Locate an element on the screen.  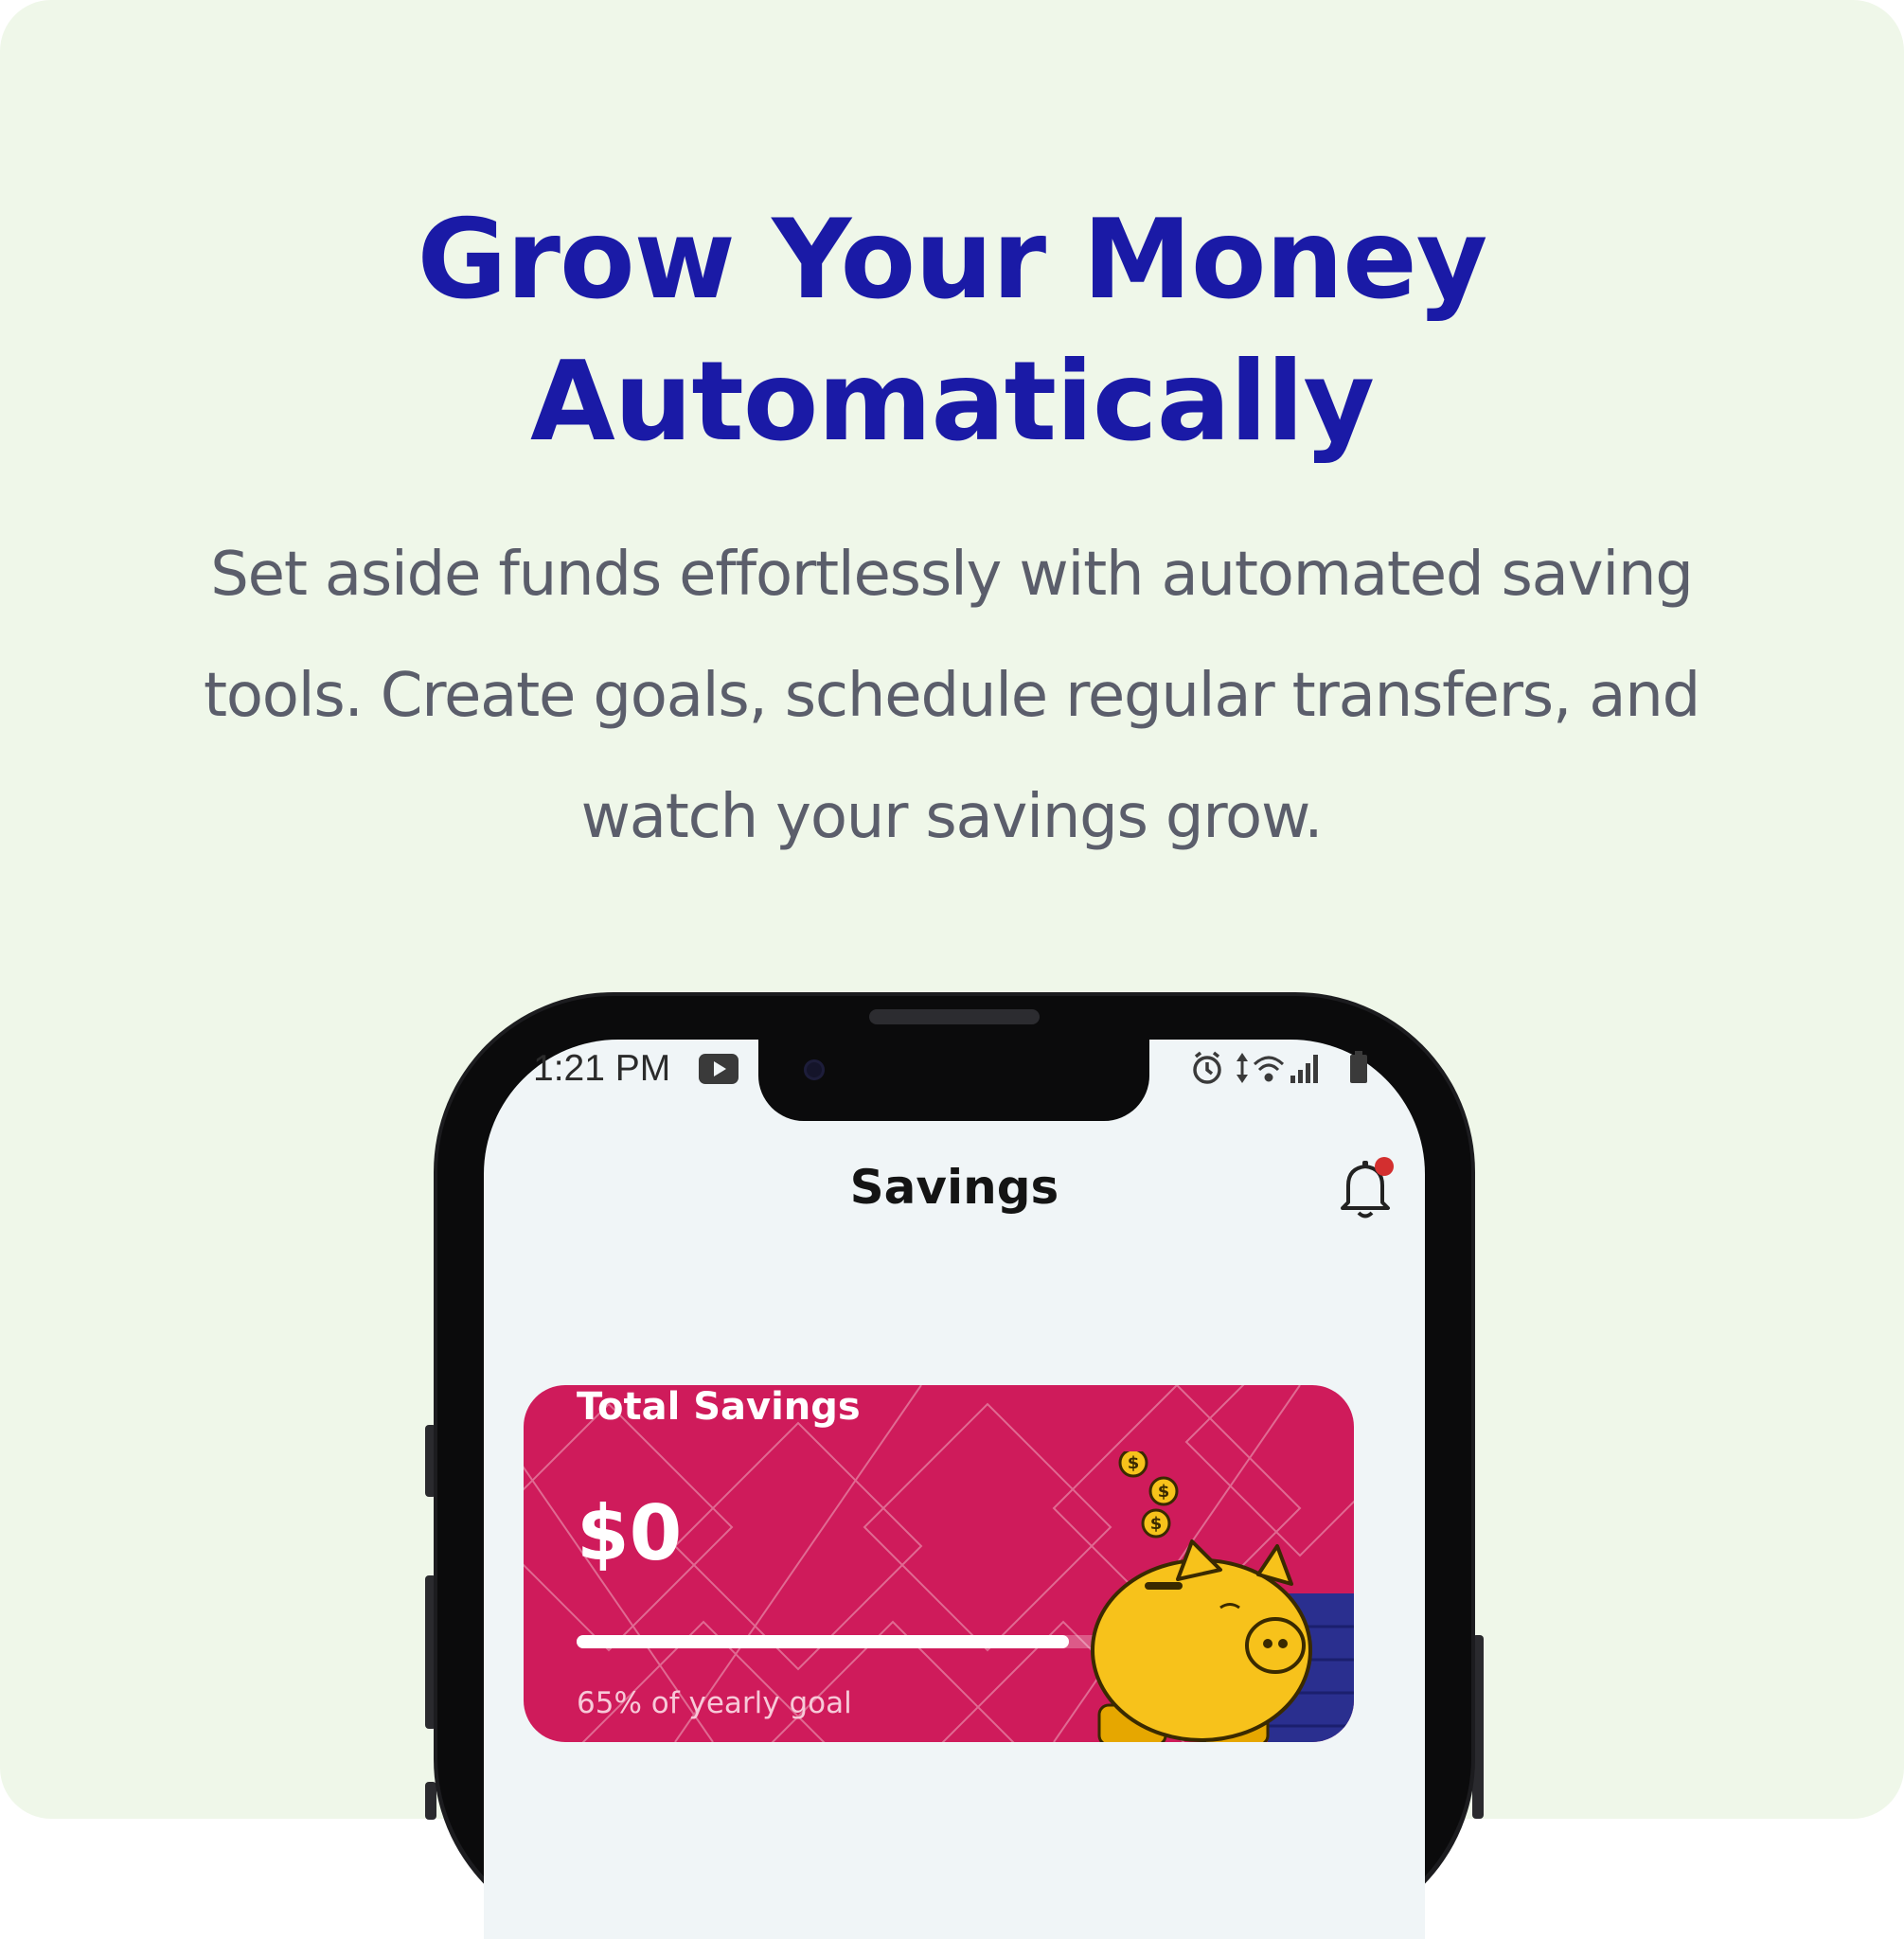
savings-amount: $0 is located at coordinates (630, 1533).